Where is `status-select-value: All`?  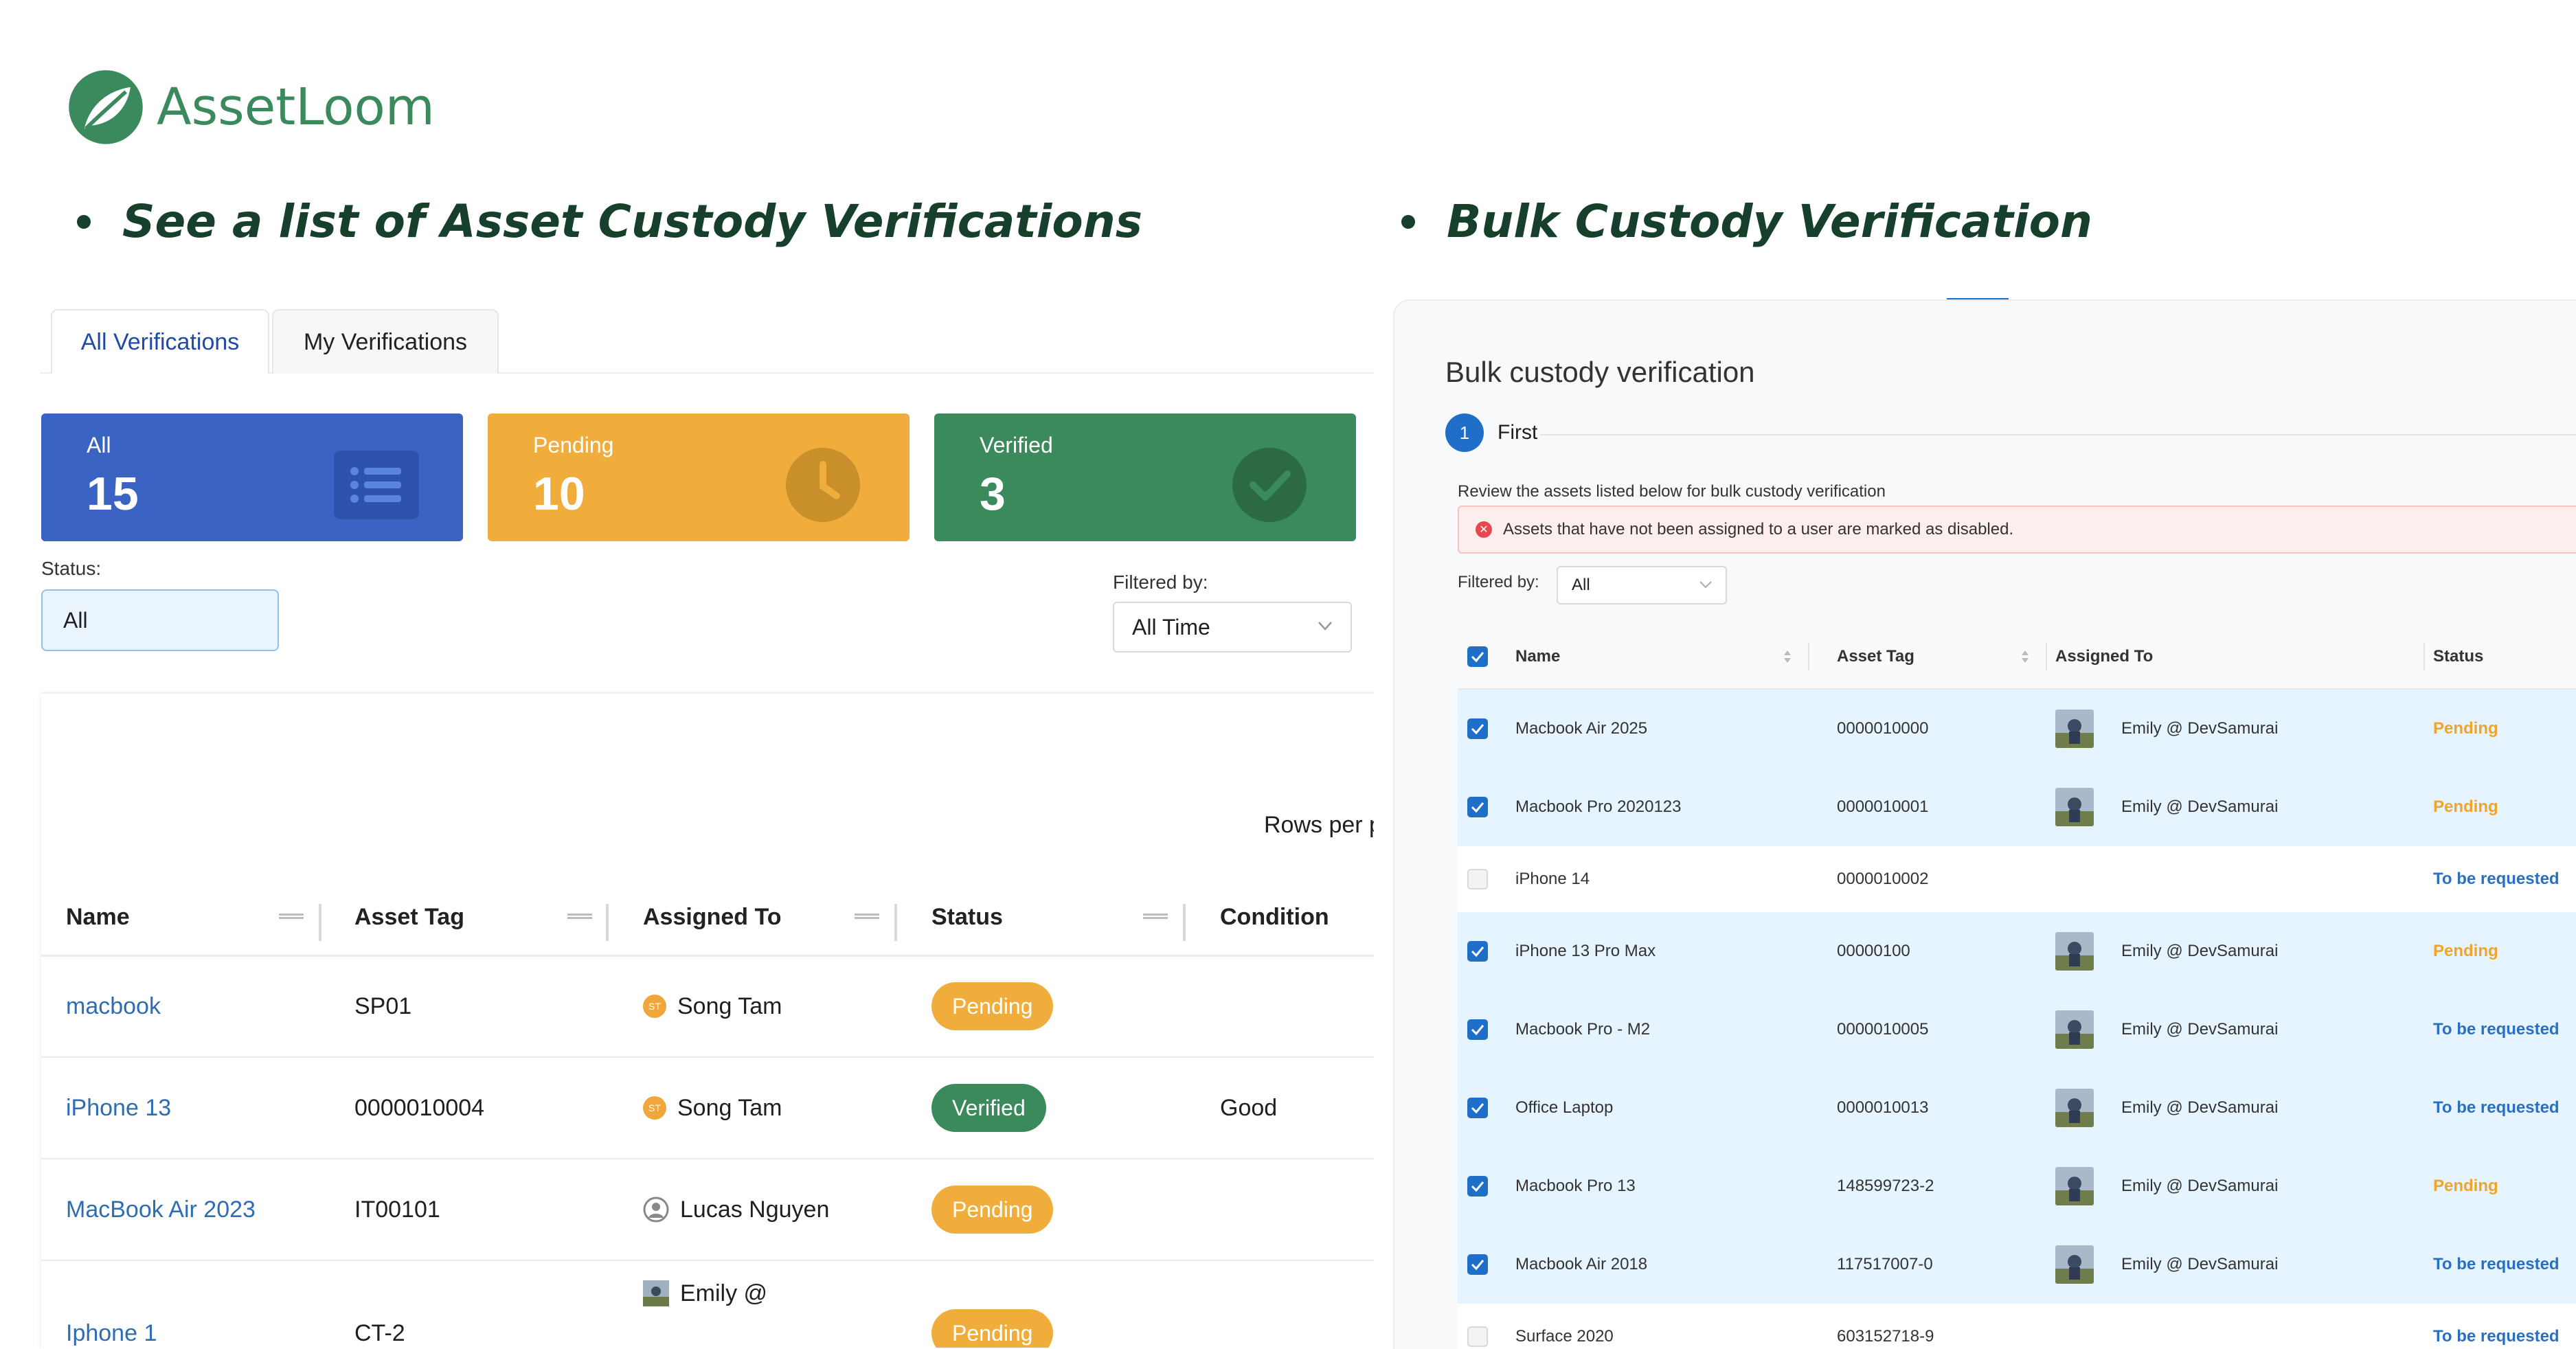
status-select-value: All is located at coordinates (75, 620).